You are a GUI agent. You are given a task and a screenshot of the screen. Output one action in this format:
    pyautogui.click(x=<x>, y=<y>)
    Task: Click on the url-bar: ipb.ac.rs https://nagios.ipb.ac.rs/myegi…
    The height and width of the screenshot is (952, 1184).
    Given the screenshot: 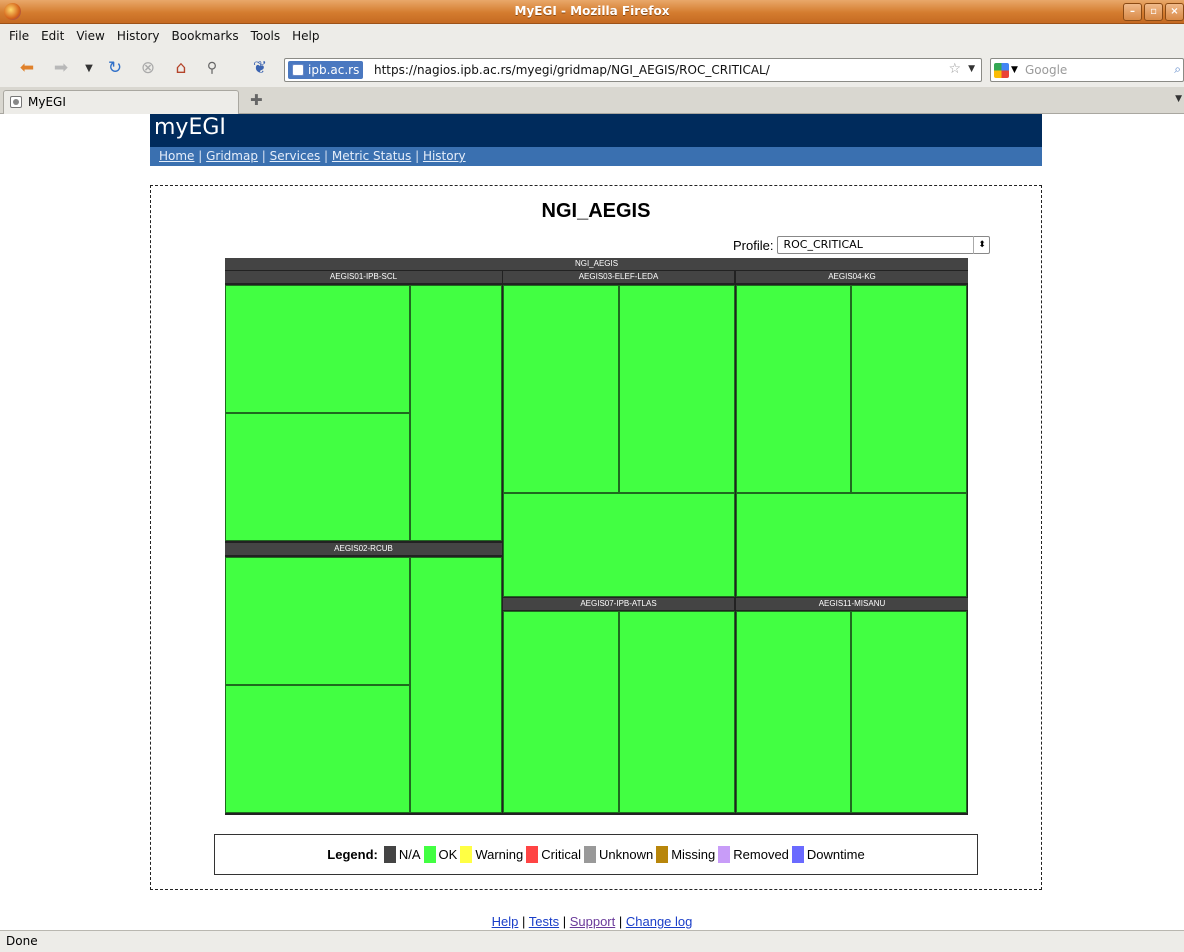 What is the action you would take?
    pyautogui.click(x=633, y=70)
    